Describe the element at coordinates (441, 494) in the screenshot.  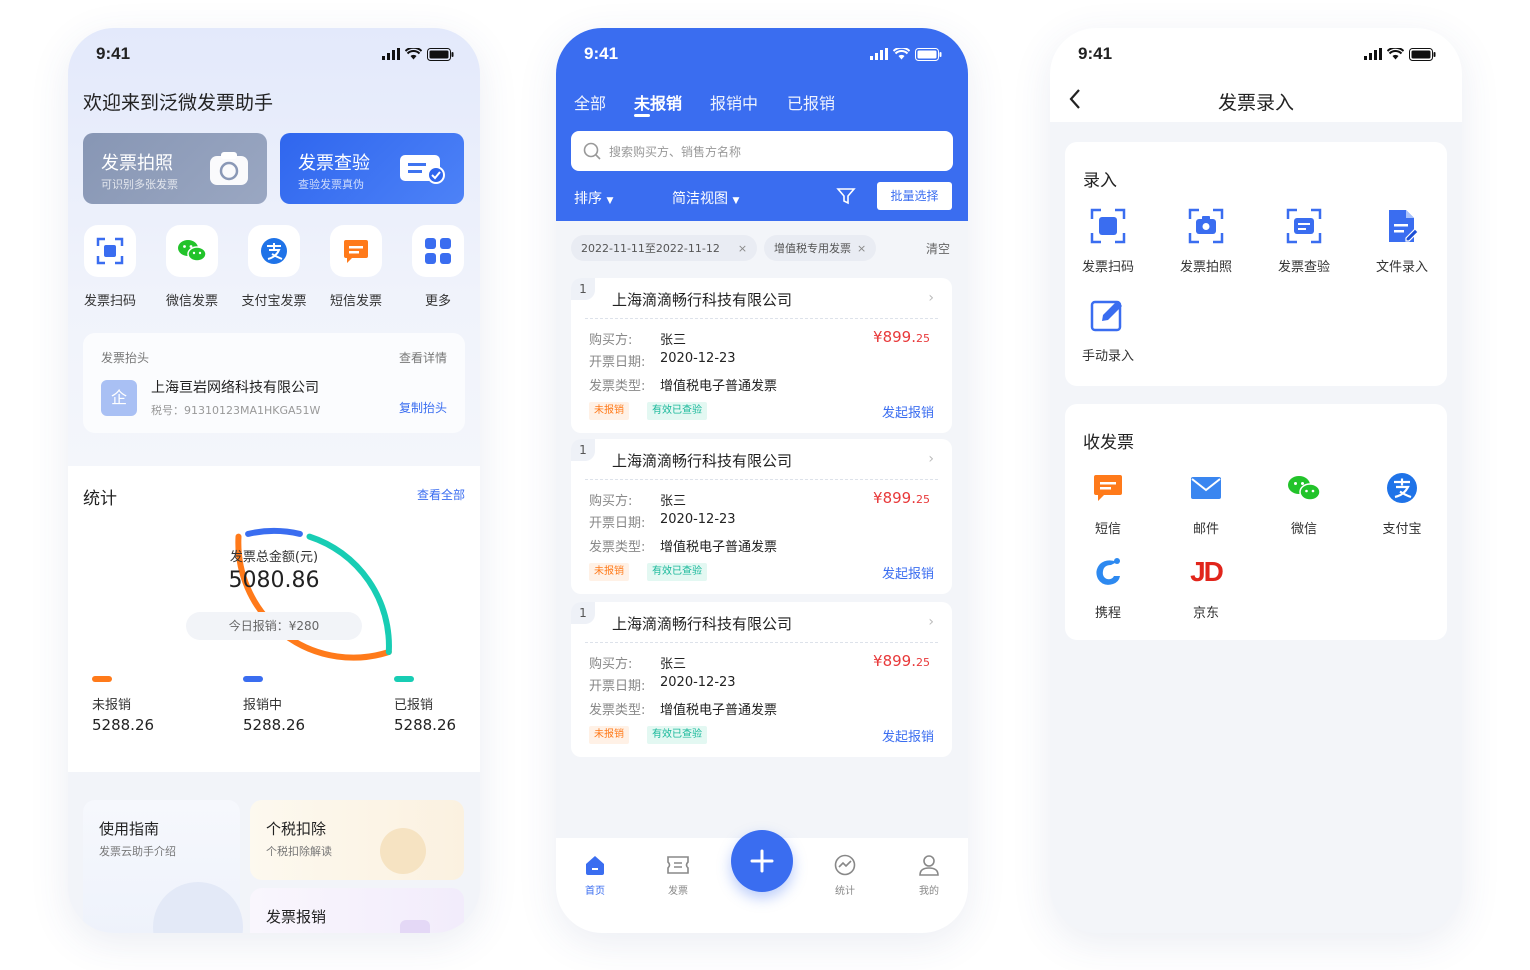
I see `view-all-link: 查看全部` at that location.